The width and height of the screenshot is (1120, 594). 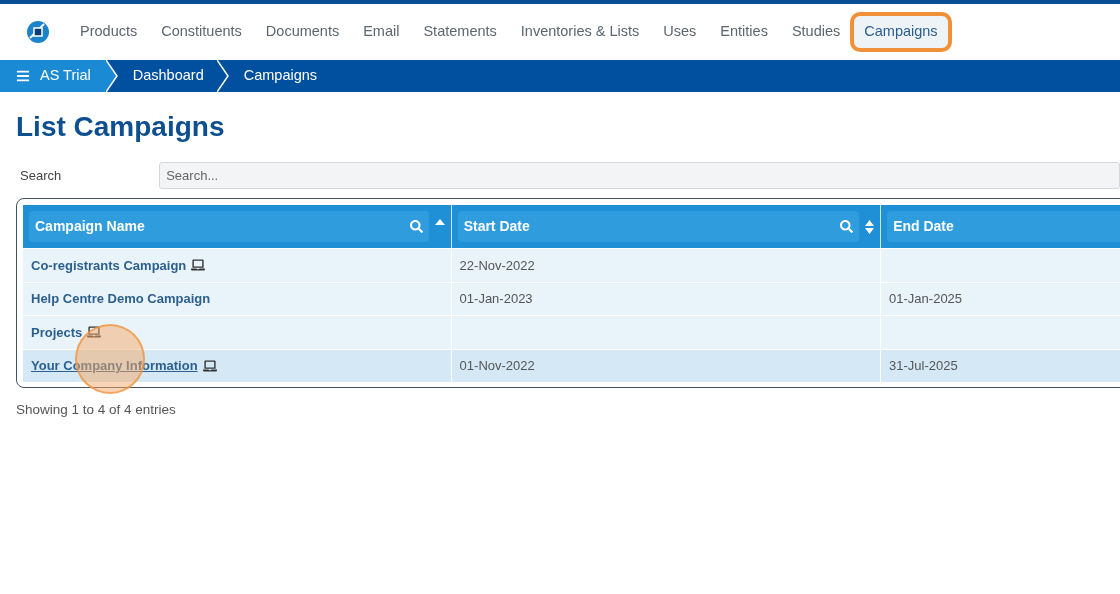 I want to click on breadcrumb-link: Dashboard, so click(x=168, y=76).